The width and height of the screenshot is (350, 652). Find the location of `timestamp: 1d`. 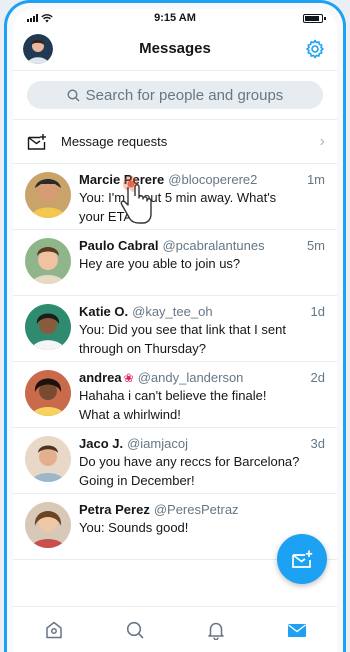

timestamp: 1d is located at coordinates (317, 311).